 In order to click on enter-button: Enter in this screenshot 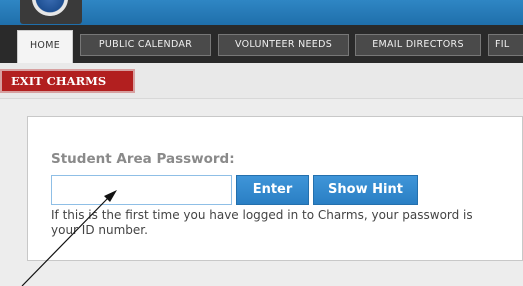, I will do `click(272, 190)`.